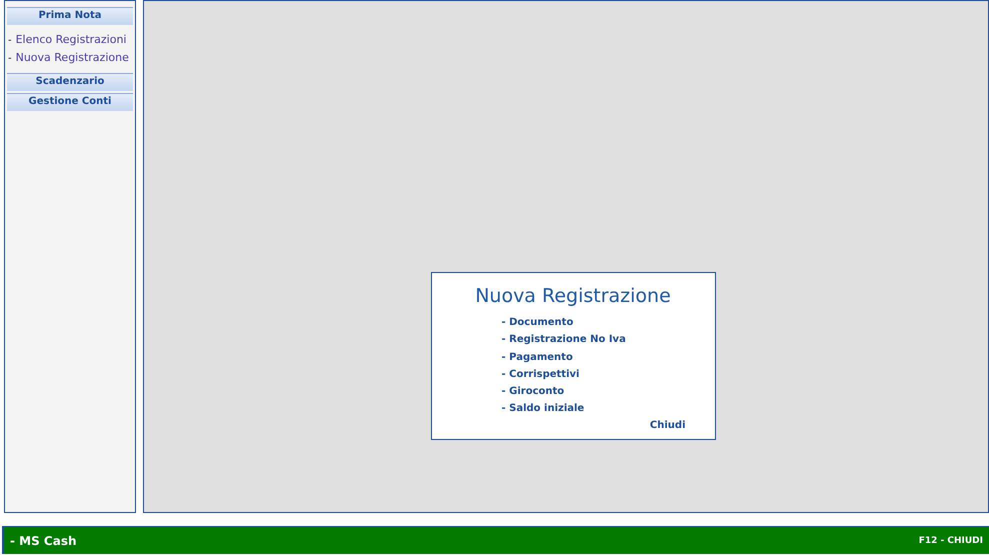  What do you see at coordinates (70, 102) in the screenshot?
I see `section-header: Gestione Conti` at bounding box center [70, 102].